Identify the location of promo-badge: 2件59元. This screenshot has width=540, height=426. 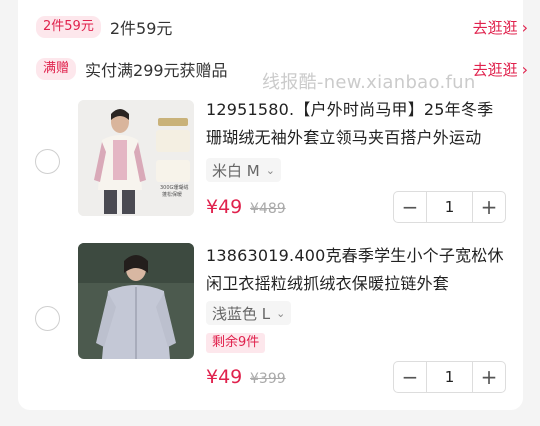
(68, 27).